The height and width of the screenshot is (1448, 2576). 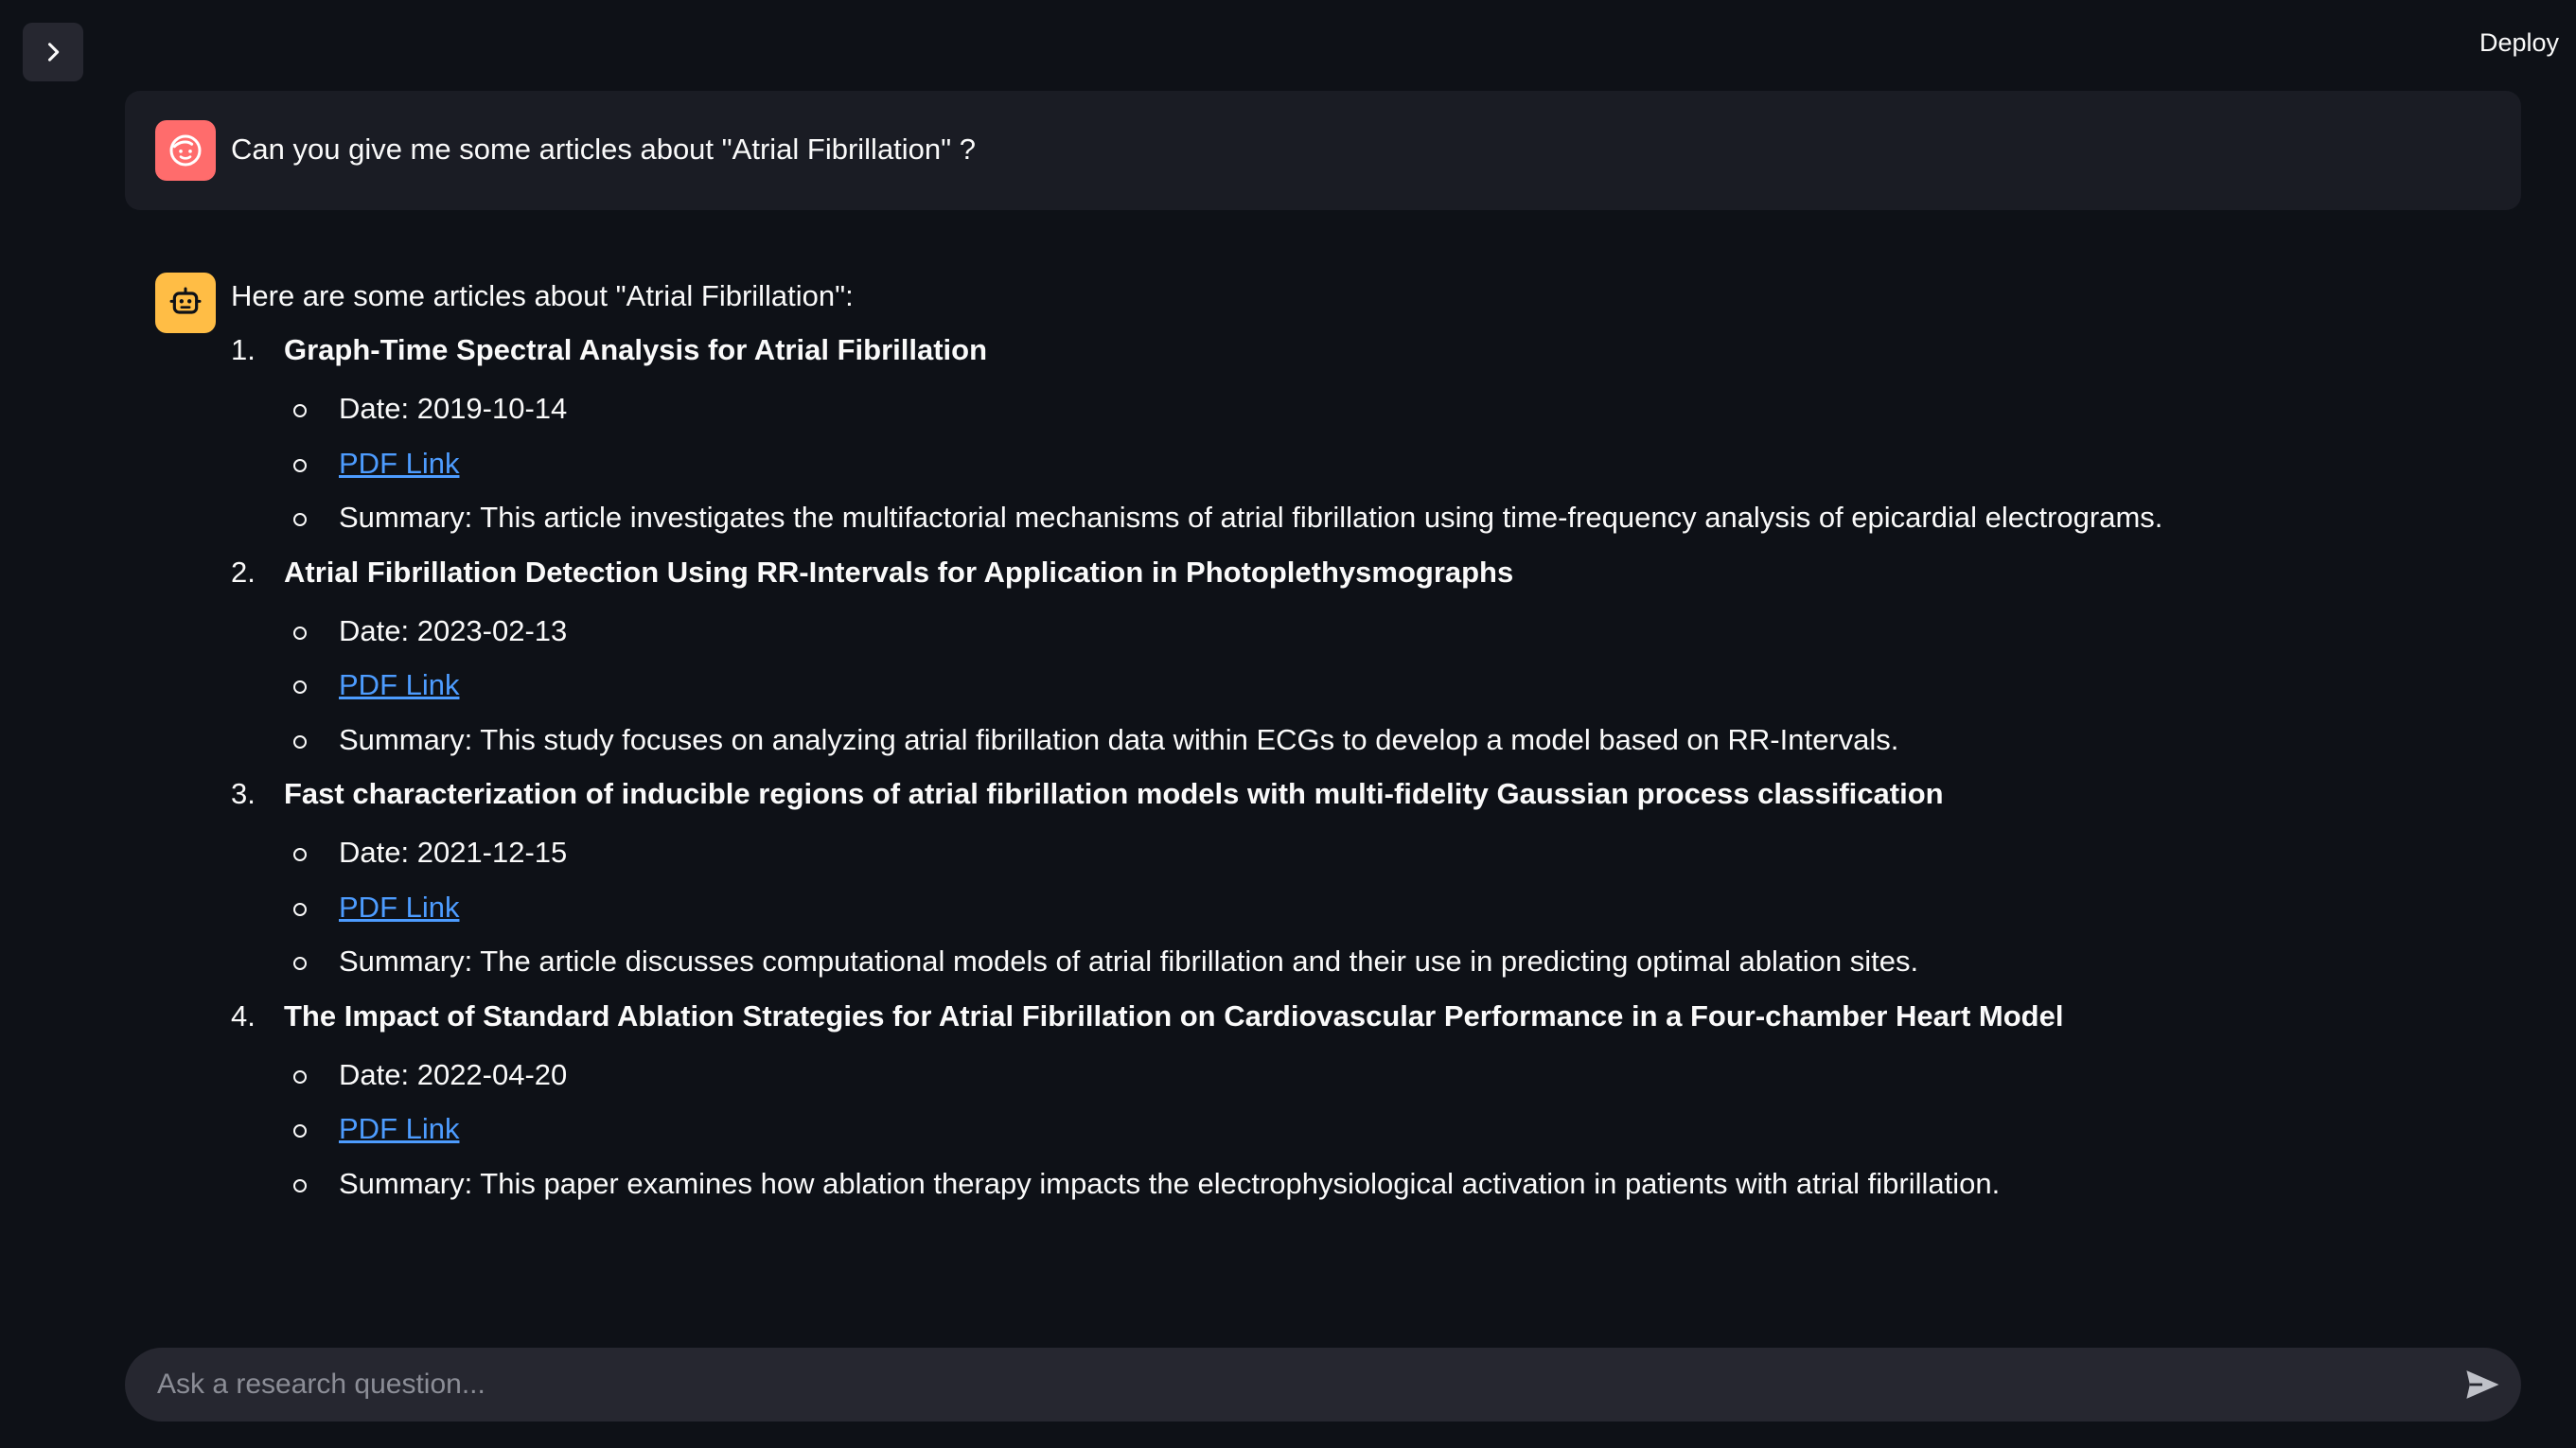 What do you see at coordinates (2519, 43) in the screenshot?
I see `deploy-button: Deploy` at bounding box center [2519, 43].